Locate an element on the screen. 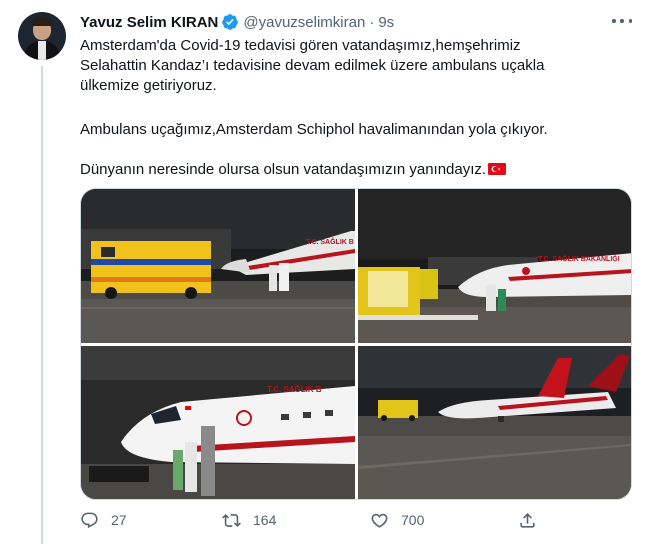 This screenshot has height=544, width=650. tweet-header: Yavuz Selim KIRAN @yavuzselimkiran · 9s is located at coordinates (237, 22).